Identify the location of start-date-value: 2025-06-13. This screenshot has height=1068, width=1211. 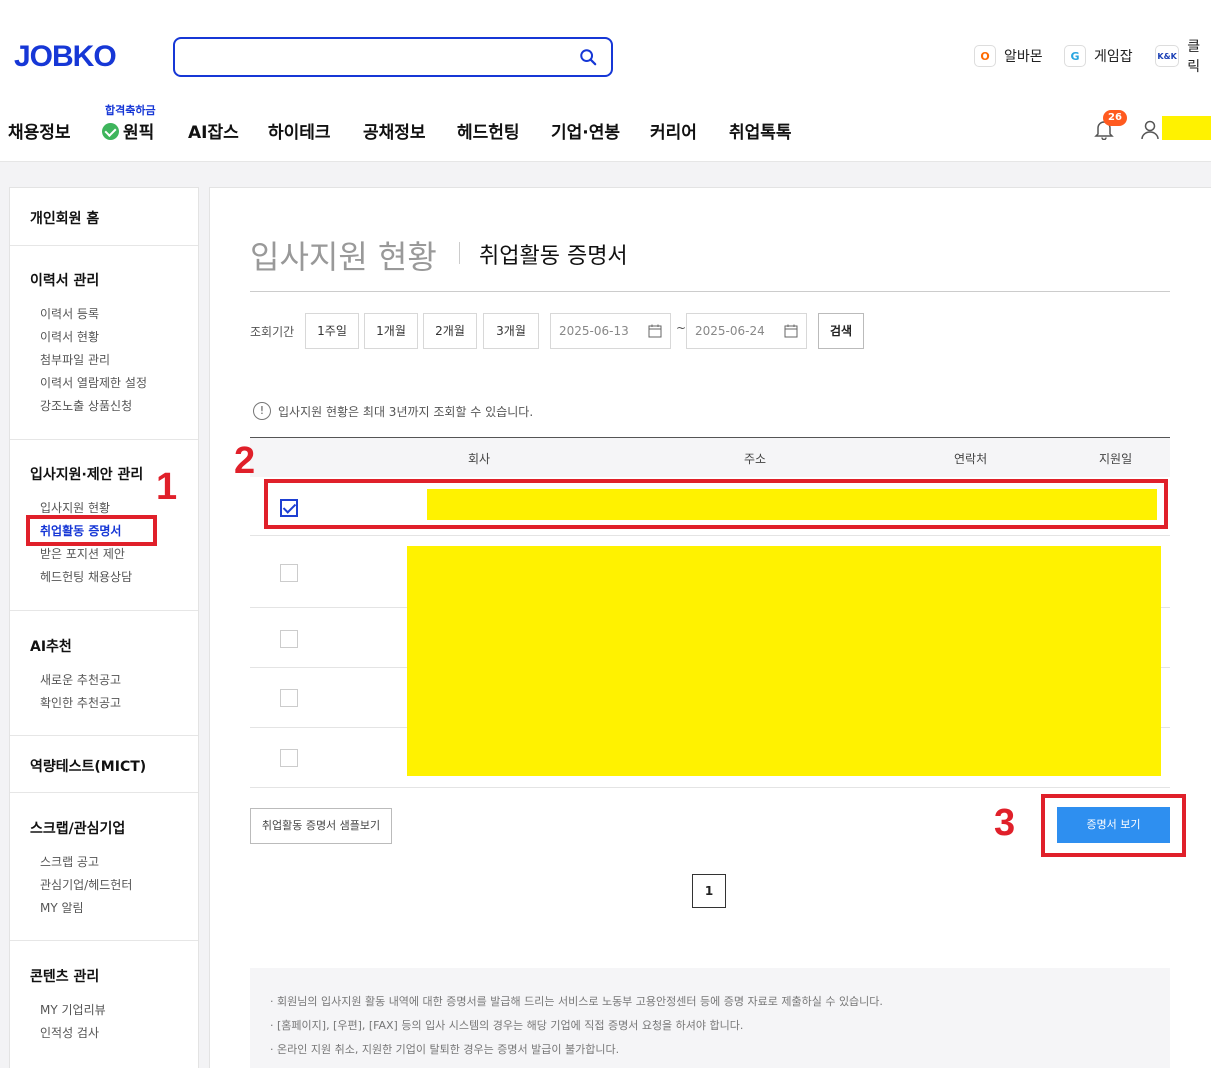
(594, 331).